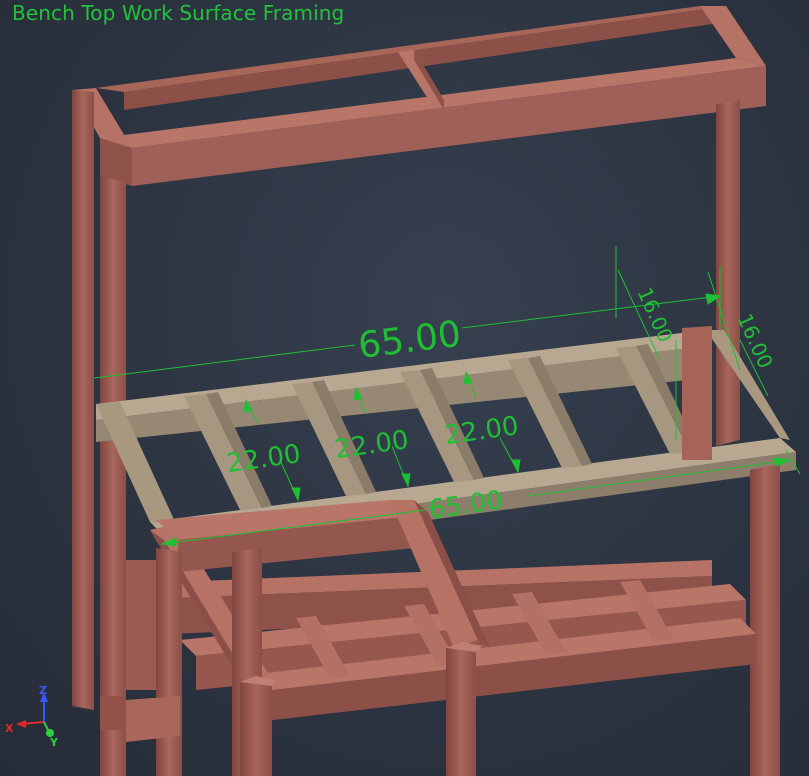 The image size is (809, 776). Describe the element at coordinates (43, 690) in the screenshot. I see `z-axis-label: Z` at that location.